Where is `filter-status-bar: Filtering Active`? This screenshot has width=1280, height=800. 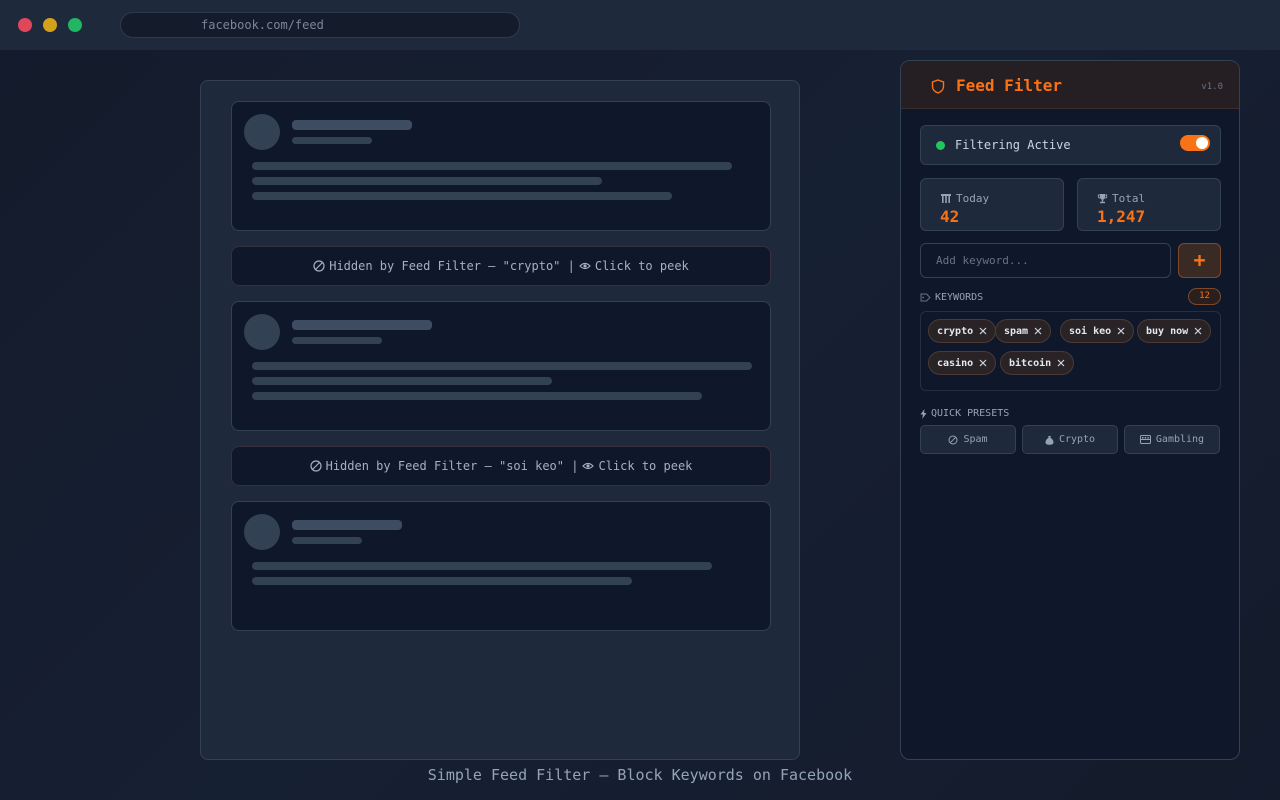
filter-status-bar: Filtering Active is located at coordinates (1070, 145).